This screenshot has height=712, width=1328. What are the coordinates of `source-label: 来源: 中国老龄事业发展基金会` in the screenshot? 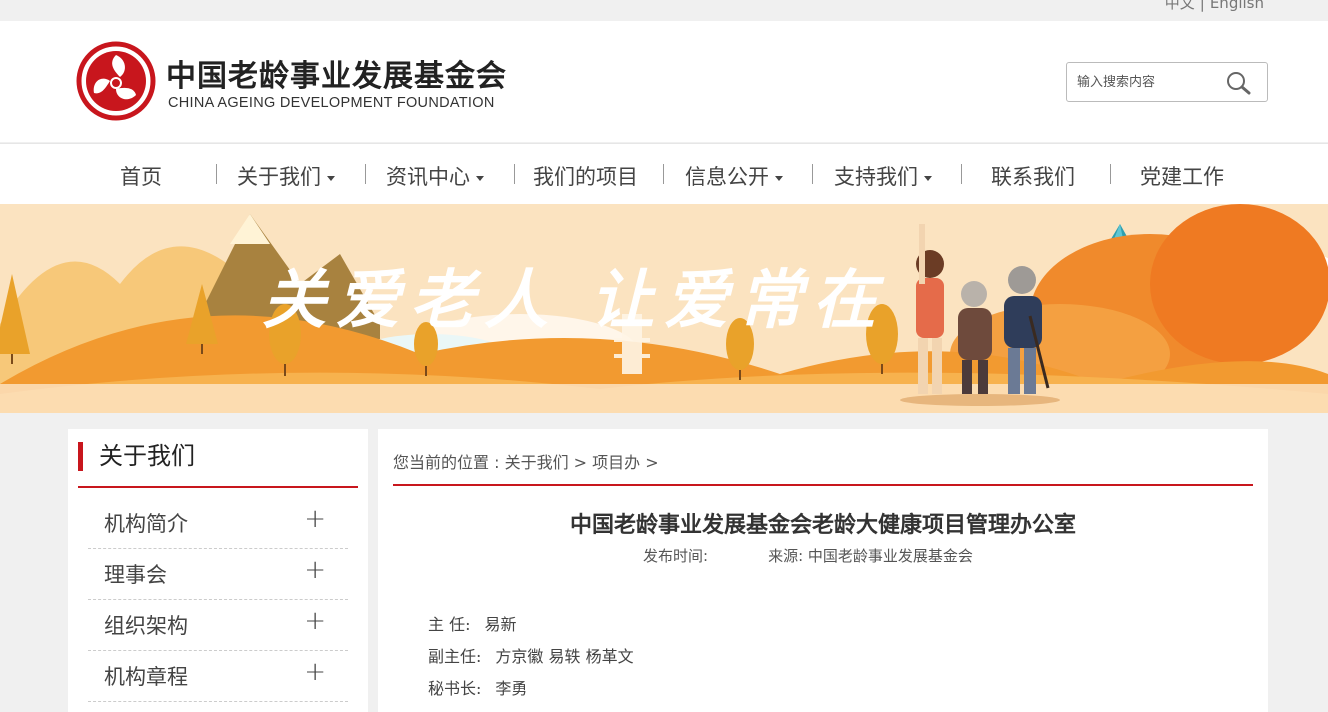 It's located at (870, 556).